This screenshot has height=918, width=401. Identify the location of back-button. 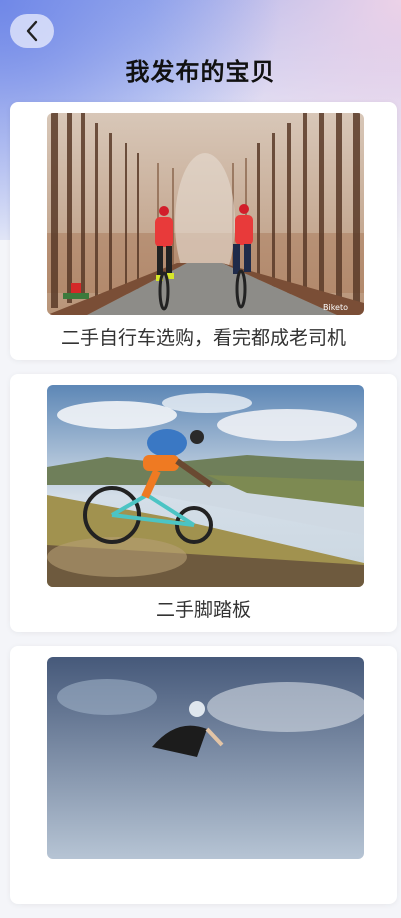
(32, 31).